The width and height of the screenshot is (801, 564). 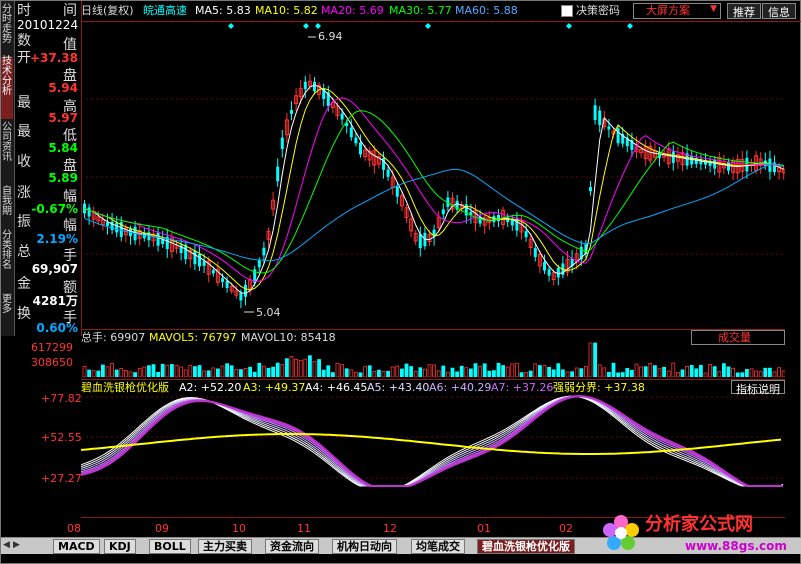 What do you see at coordinates (125, 387) in the screenshot?
I see `indicator-name: 碧血洗银枪优化版` at bounding box center [125, 387].